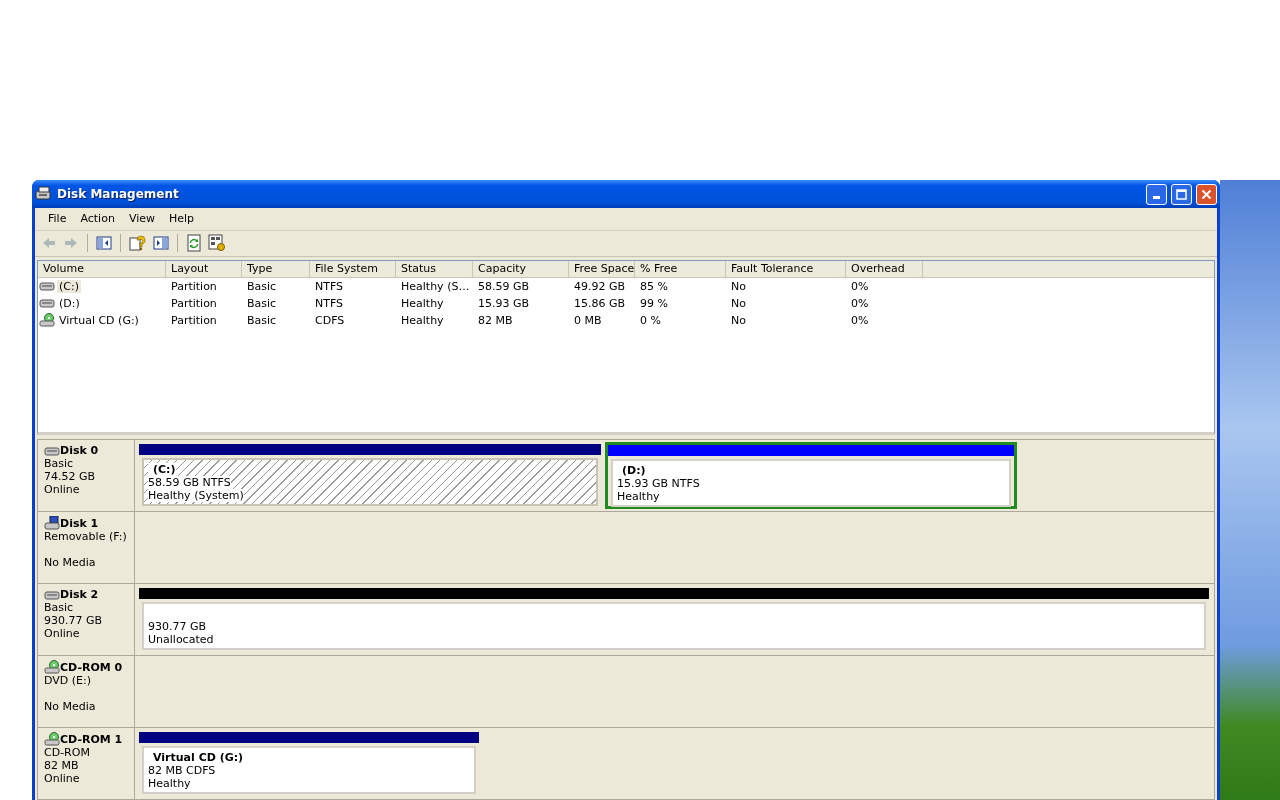 This screenshot has height=800, width=1280. What do you see at coordinates (370, 475) in the screenshot?
I see `partition-block: (C:) 58.59 GB NTFS Healthy (System)` at bounding box center [370, 475].